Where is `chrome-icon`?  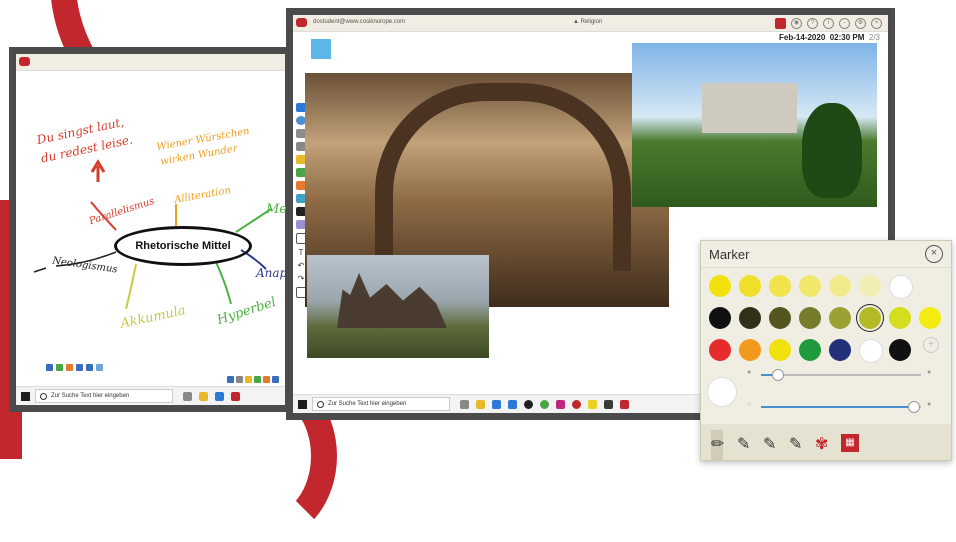
chrome-icon is located at coordinates (544, 404).